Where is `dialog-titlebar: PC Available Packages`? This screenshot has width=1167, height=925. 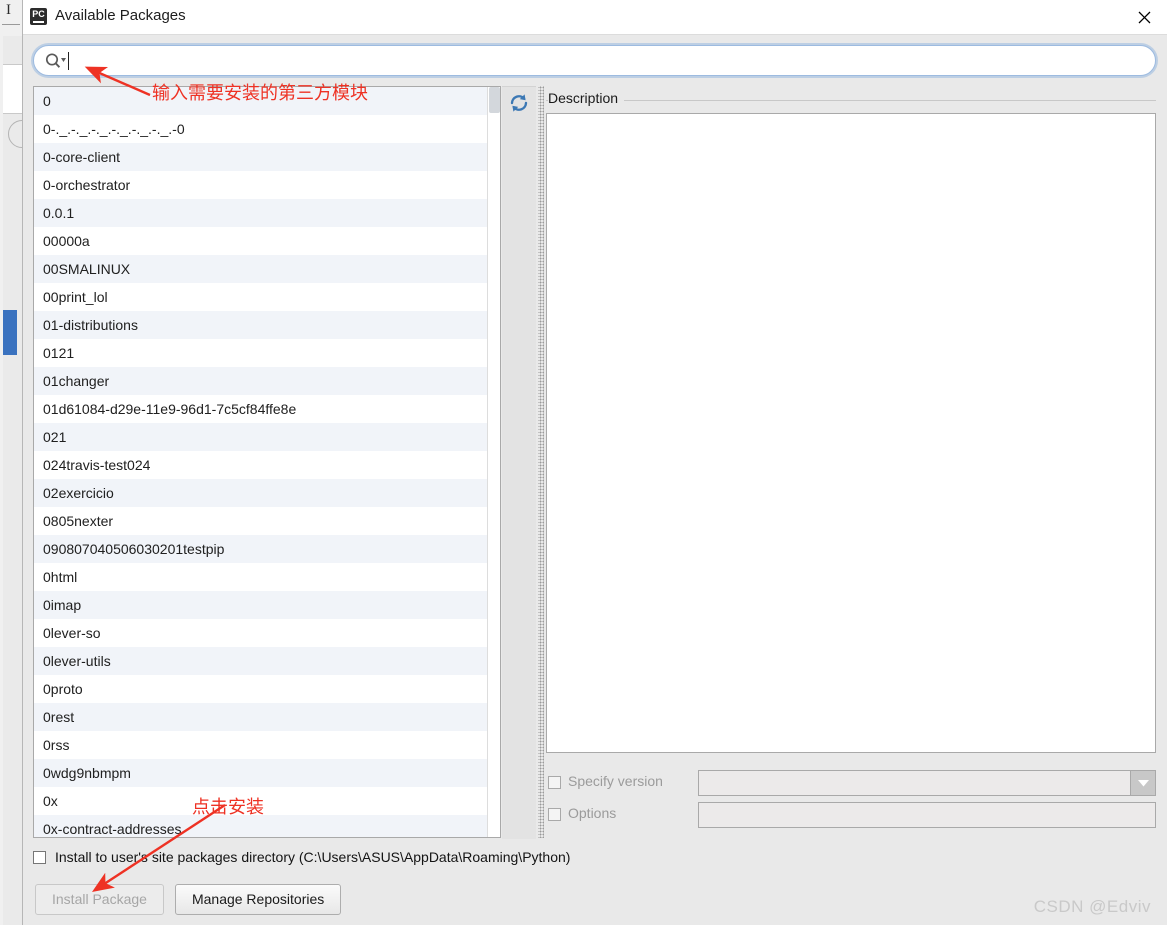
dialog-titlebar: PC Available Packages is located at coordinates (595, 17).